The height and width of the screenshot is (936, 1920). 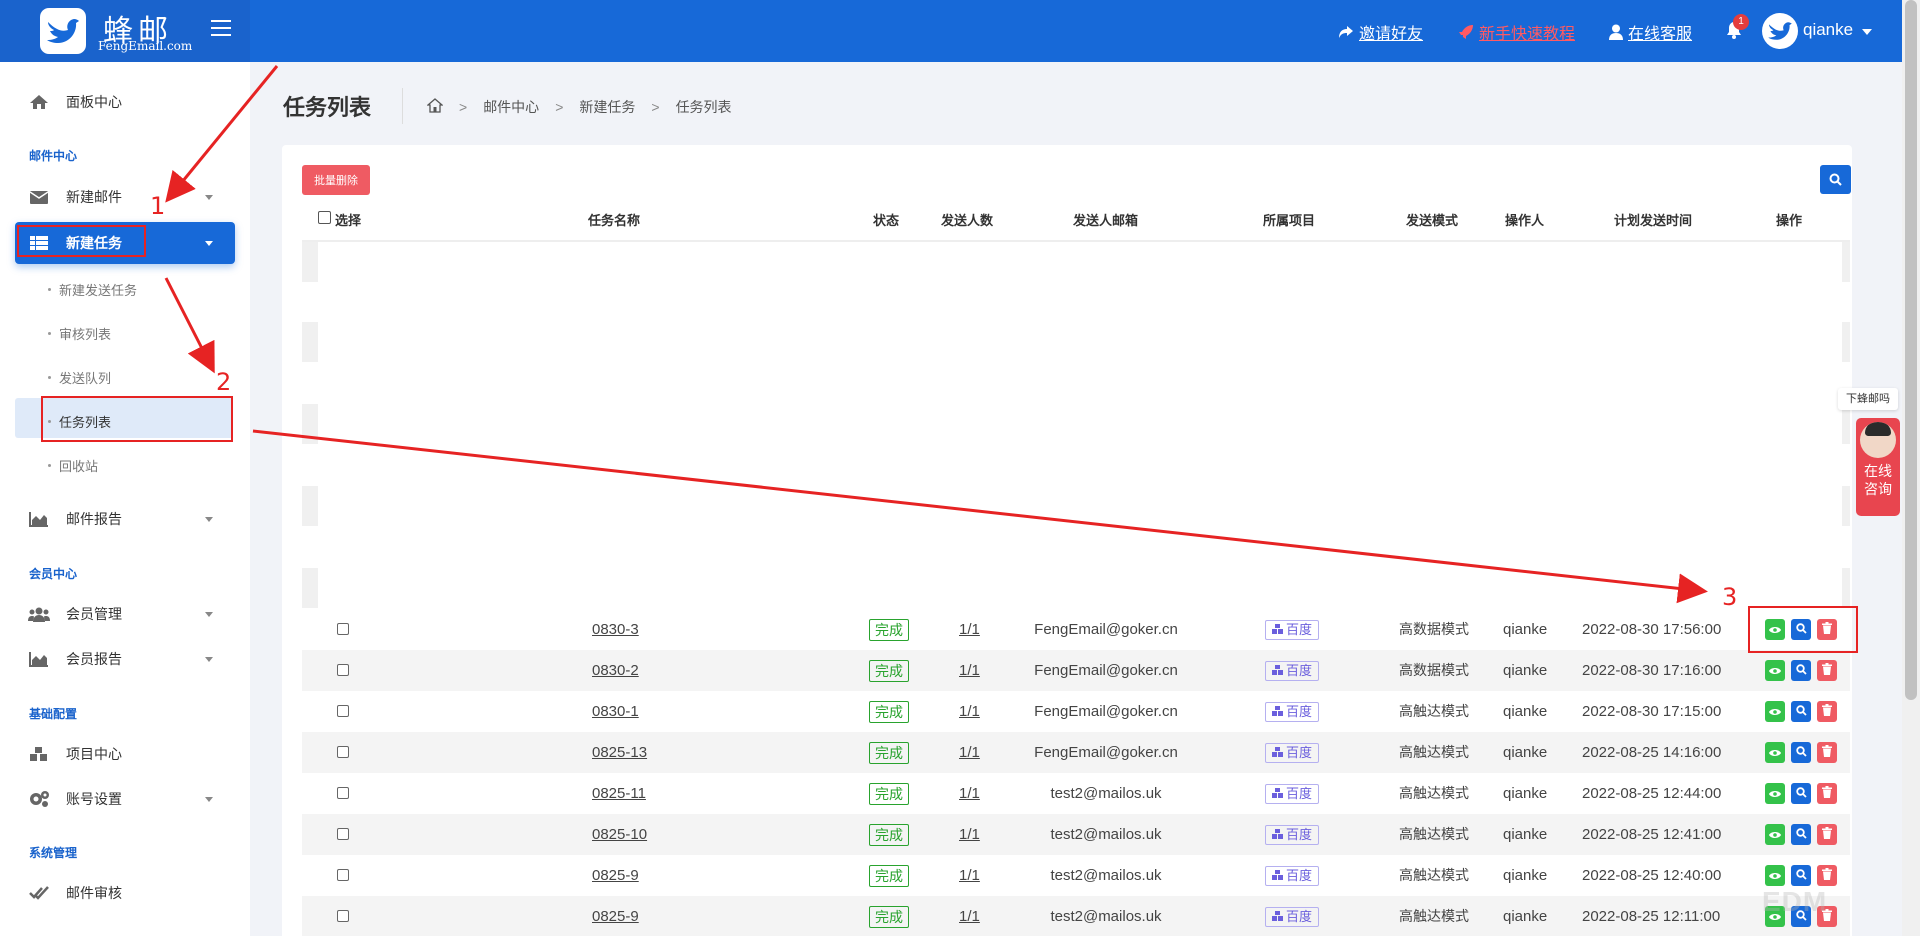 What do you see at coordinates (1516, 32) in the screenshot?
I see `tutorial-link: 新手快速教程` at bounding box center [1516, 32].